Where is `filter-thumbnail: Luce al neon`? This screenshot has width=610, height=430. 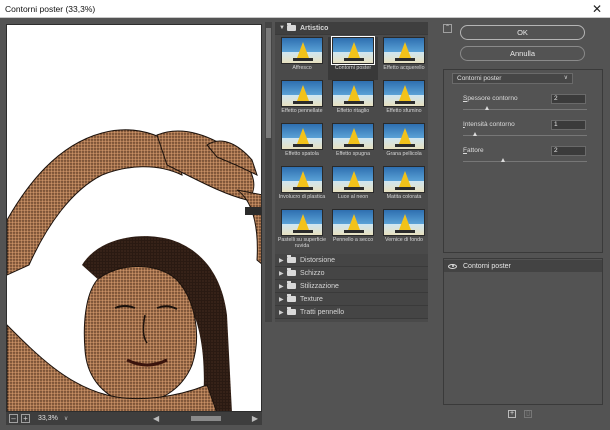
filter-thumbnail: Luce al neon is located at coordinates (353, 187).